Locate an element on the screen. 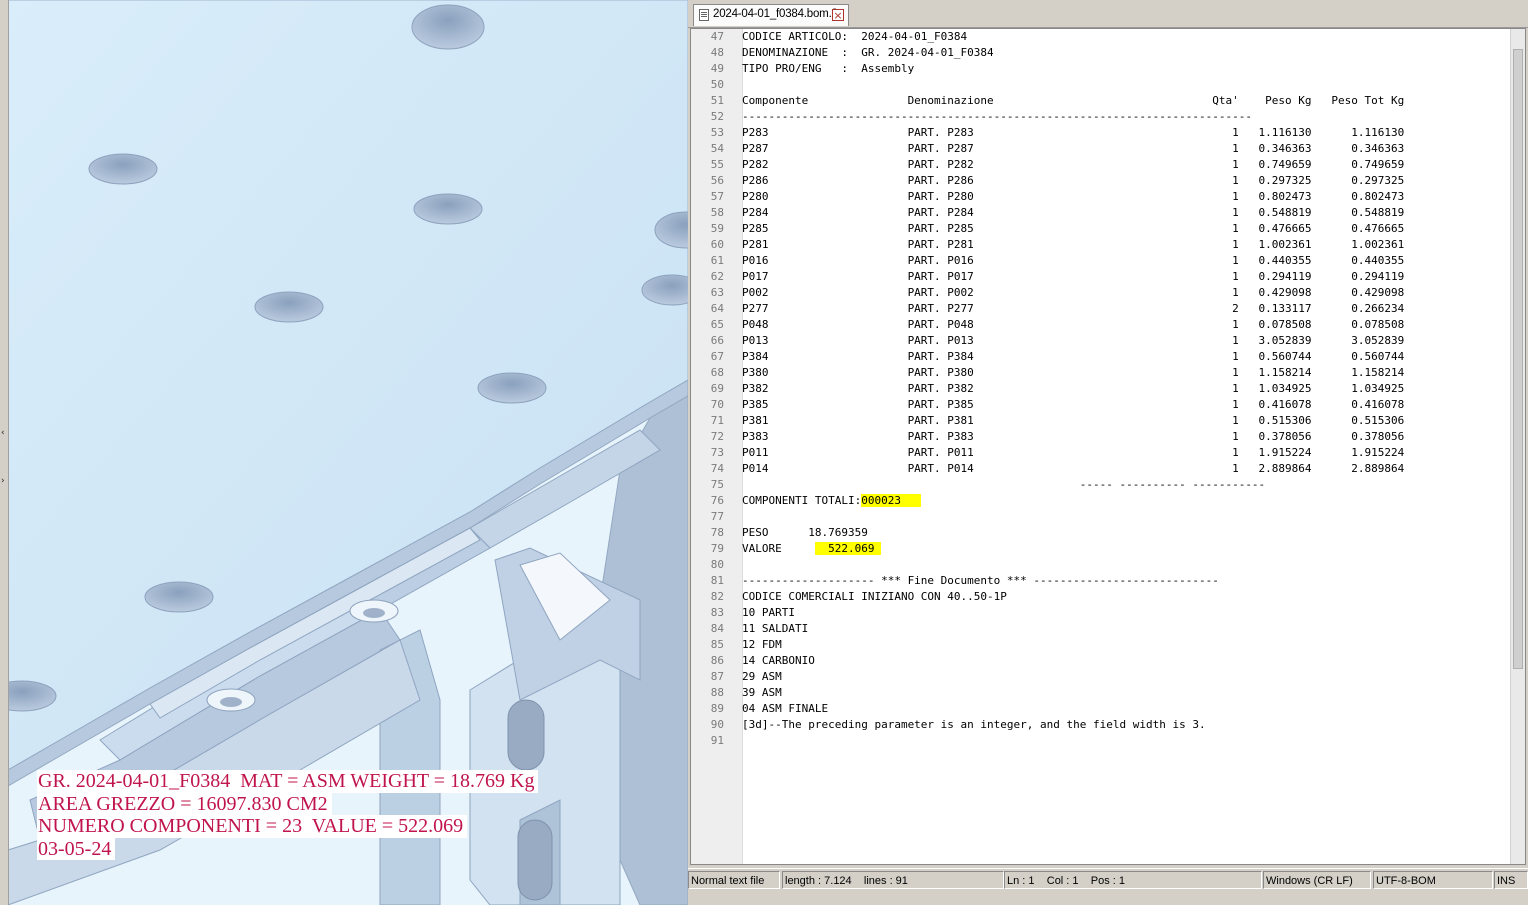 The image size is (1528, 905). line-text: P385 PART. P385 1 0.416078 0.416078 is located at coordinates (1073, 405).